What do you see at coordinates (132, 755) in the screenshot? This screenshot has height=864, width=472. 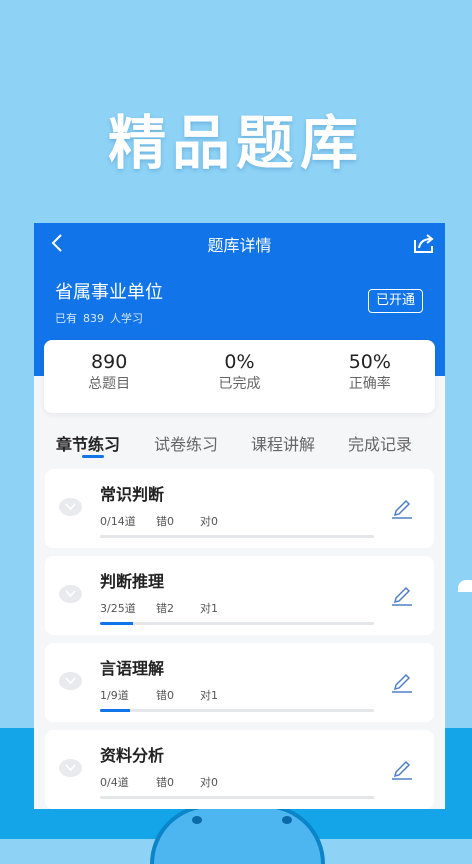 I see `chapter-name: 资料分析` at bounding box center [132, 755].